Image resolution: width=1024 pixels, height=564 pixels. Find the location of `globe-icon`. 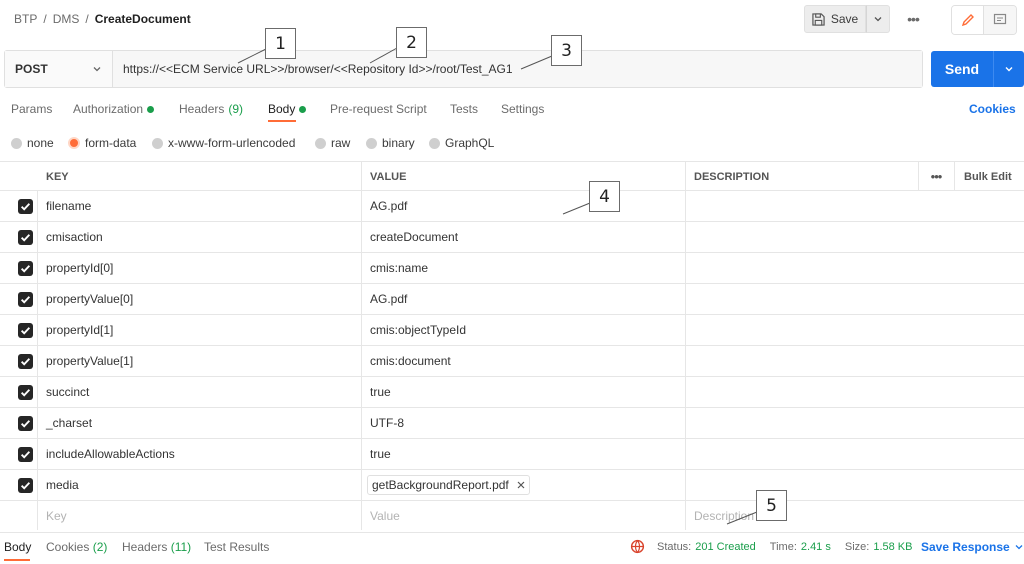

globe-icon is located at coordinates (637, 546).